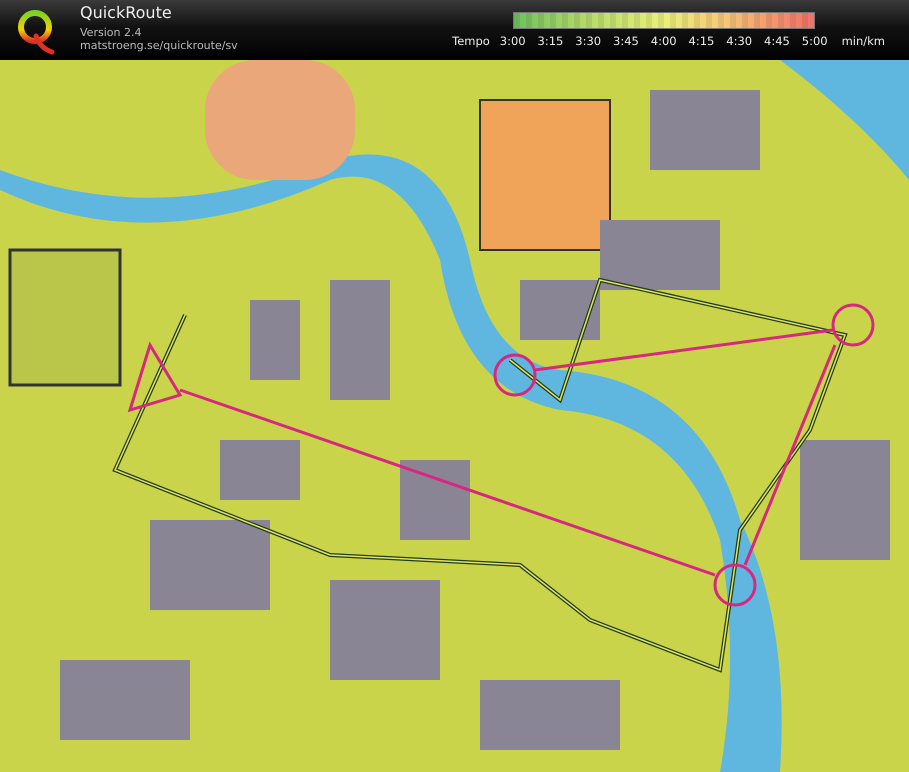 This screenshot has width=909, height=772. I want to click on app-title: QuickRoute, so click(126, 13).